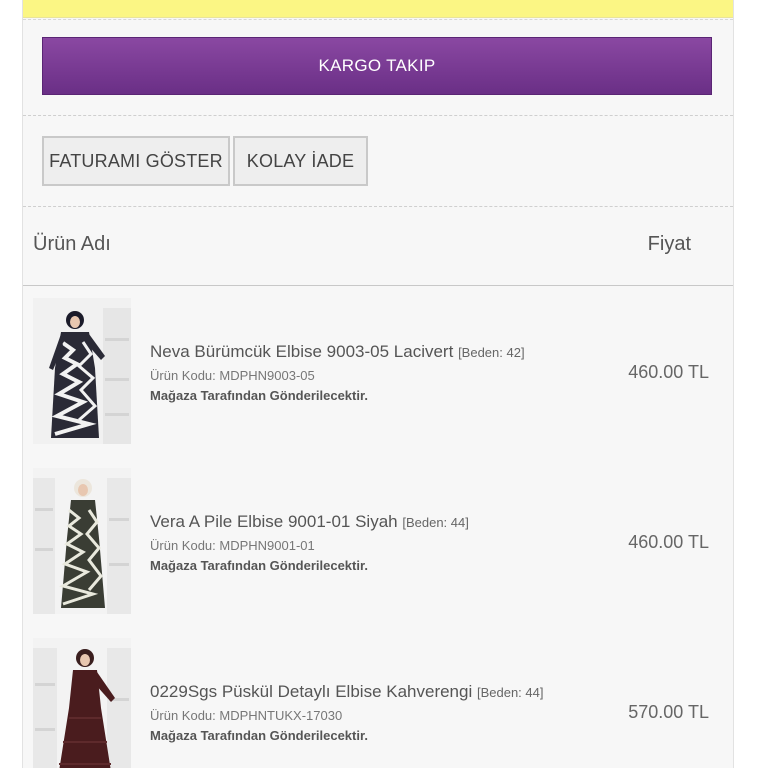 This screenshot has width=768, height=768. Describe the element at coordinates (668, 712) in the screenshot. I see `product-price: 570.00 TL` at that location.